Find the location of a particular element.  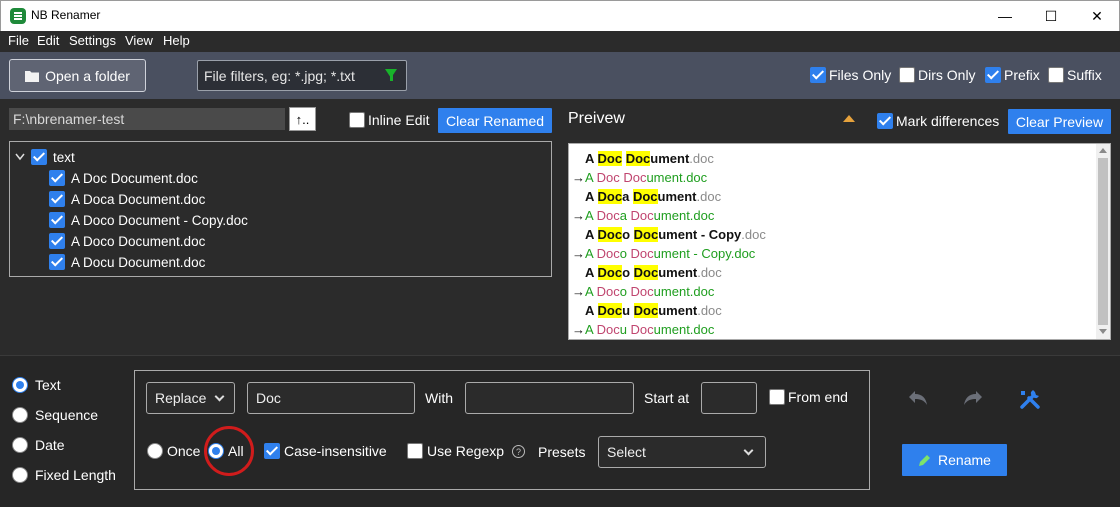

rename-label: Rename is located at coordinates (964, 460).